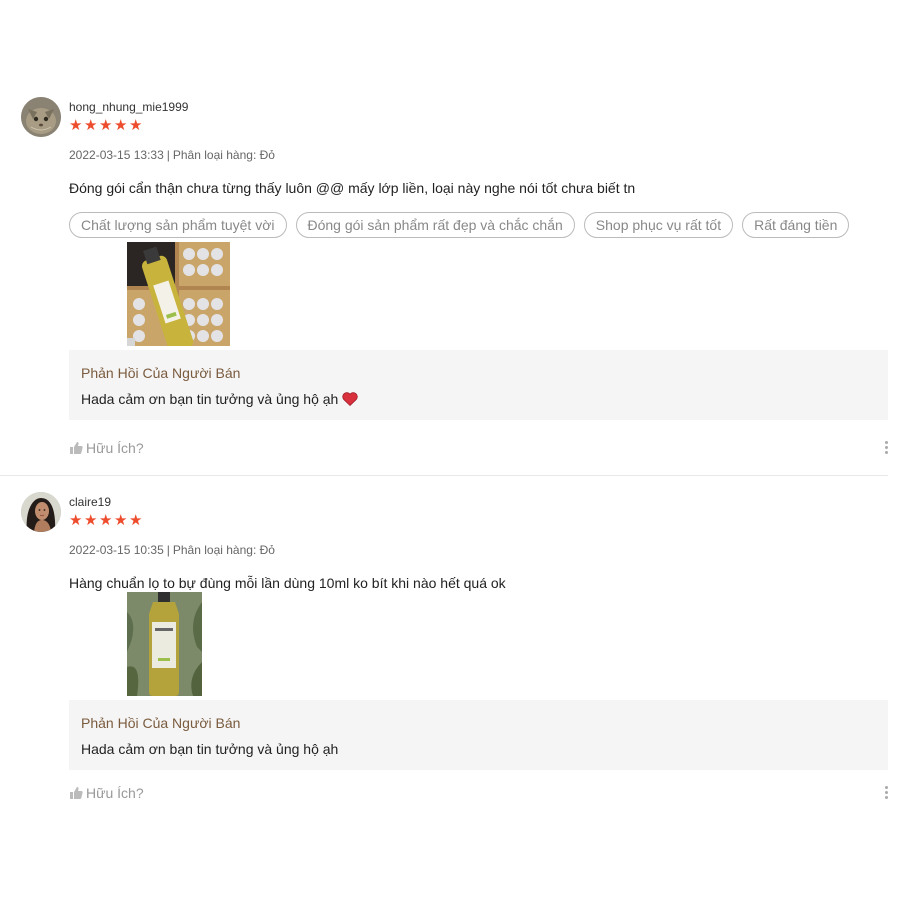 This screenshot has height=900, width=900. What do you see at coordinates (444, 475) in the screenshot?
I see `divider` at bounding box center [444, 475].